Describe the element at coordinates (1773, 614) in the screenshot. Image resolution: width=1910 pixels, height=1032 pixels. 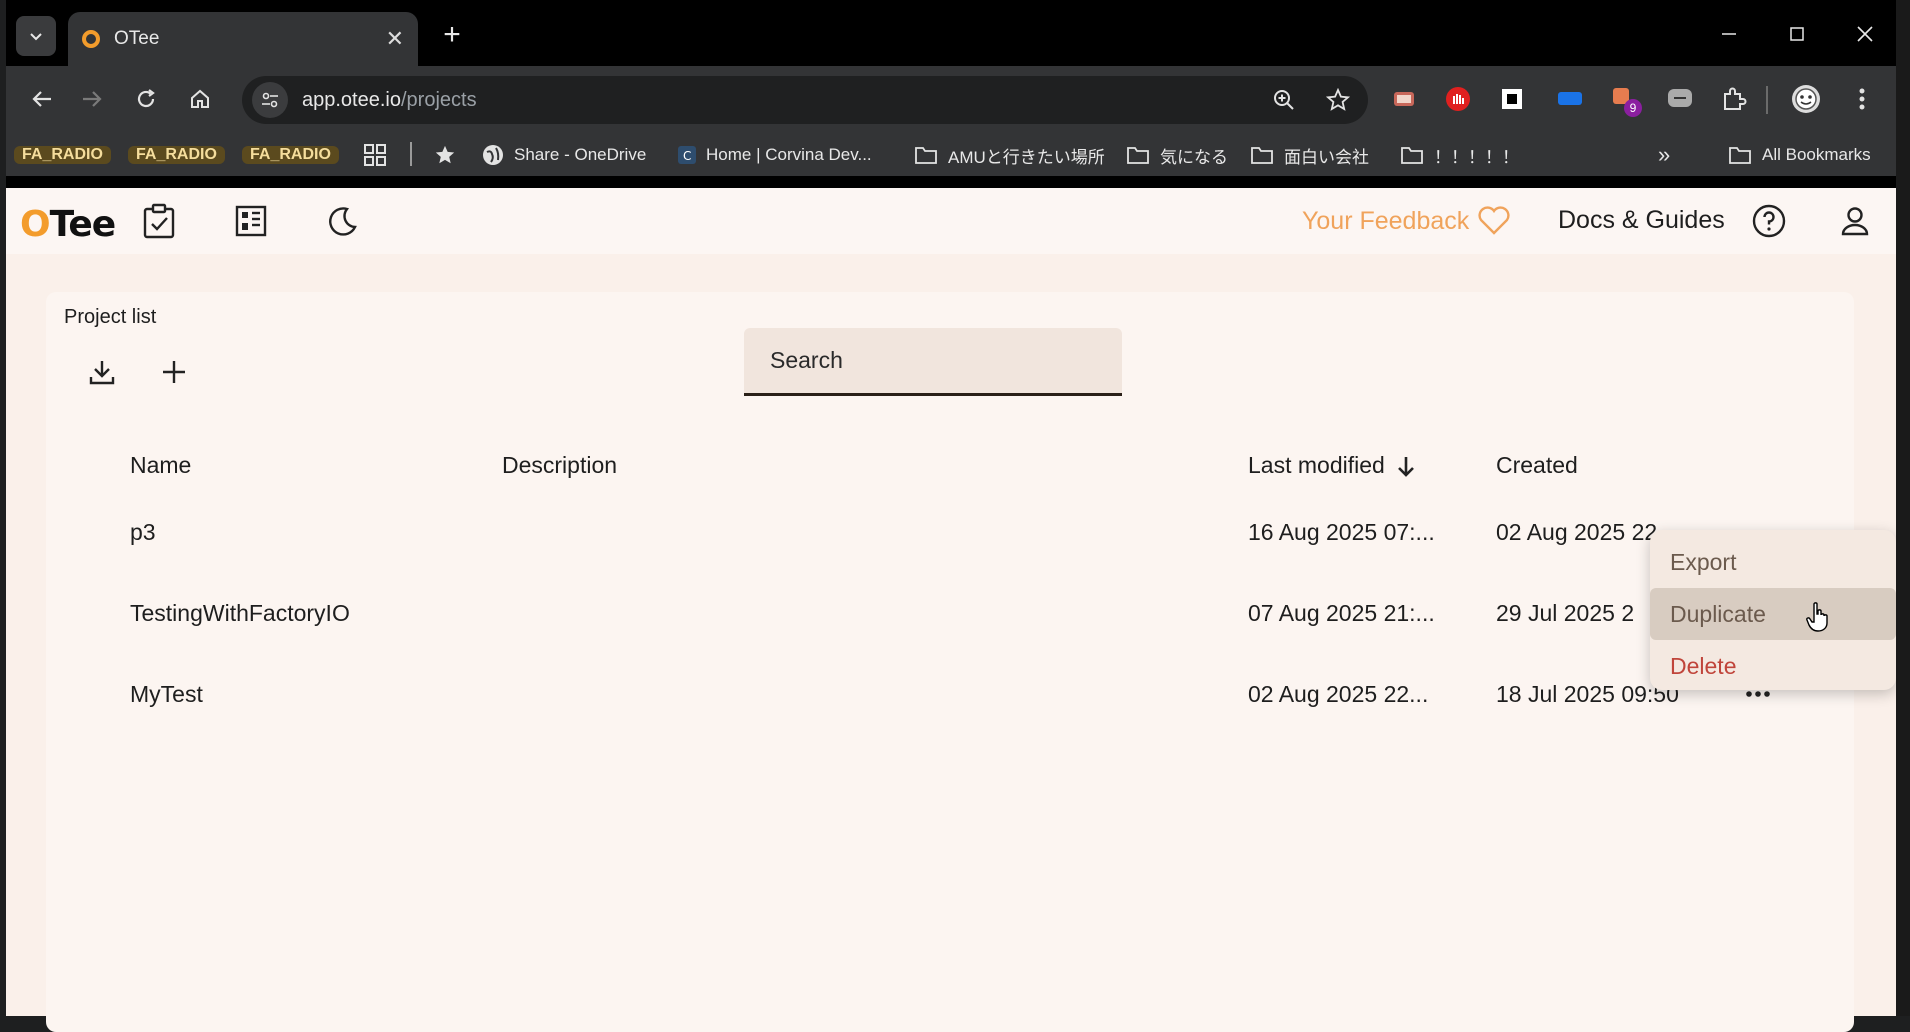
I see `menu-item-duplicate: Duplicate` at that location.